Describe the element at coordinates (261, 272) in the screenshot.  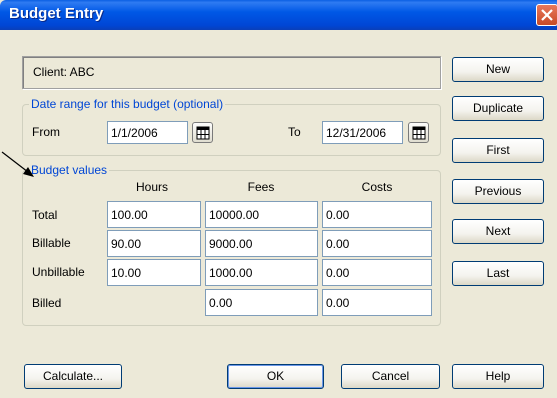
I see `unbillable-fees-input` at that location.